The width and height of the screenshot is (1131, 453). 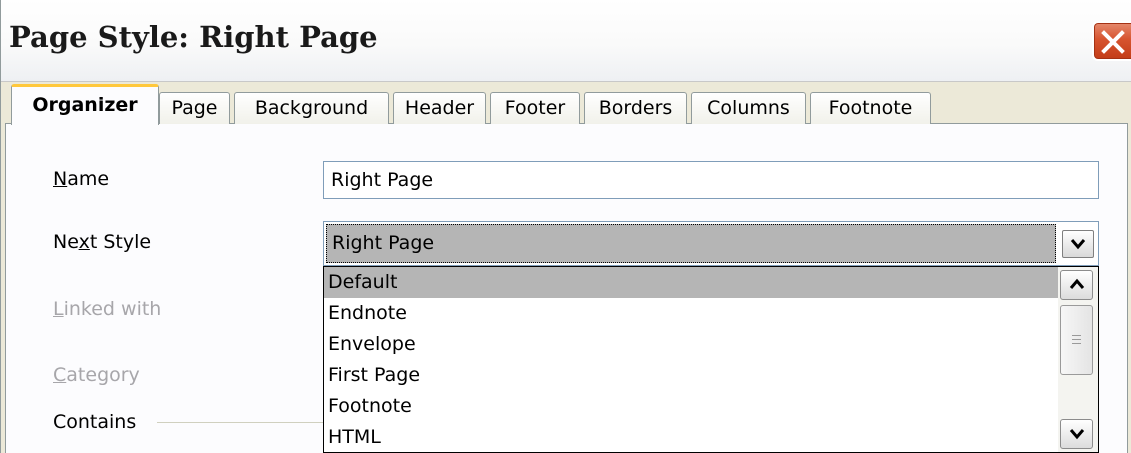 I want to click on scroll-up-button, so click(x=1076, y=285).